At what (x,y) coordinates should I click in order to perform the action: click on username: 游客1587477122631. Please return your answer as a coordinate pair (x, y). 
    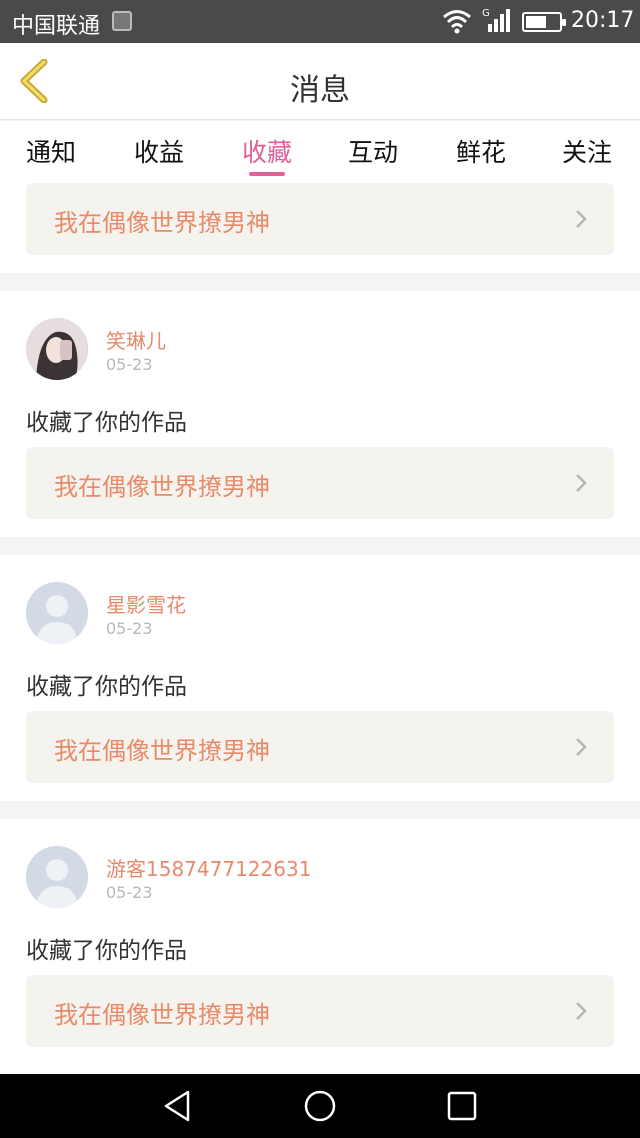
    Looking at the image, I should click on (208, 867).